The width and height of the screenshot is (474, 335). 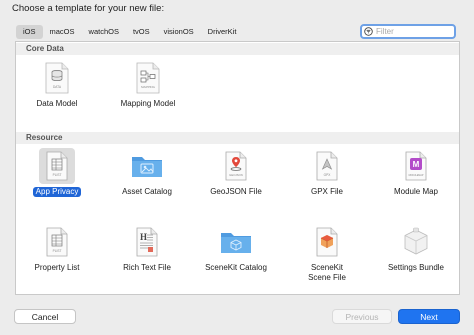 I want to click on scenekit-scene-icon, so click(x=327, y=242).